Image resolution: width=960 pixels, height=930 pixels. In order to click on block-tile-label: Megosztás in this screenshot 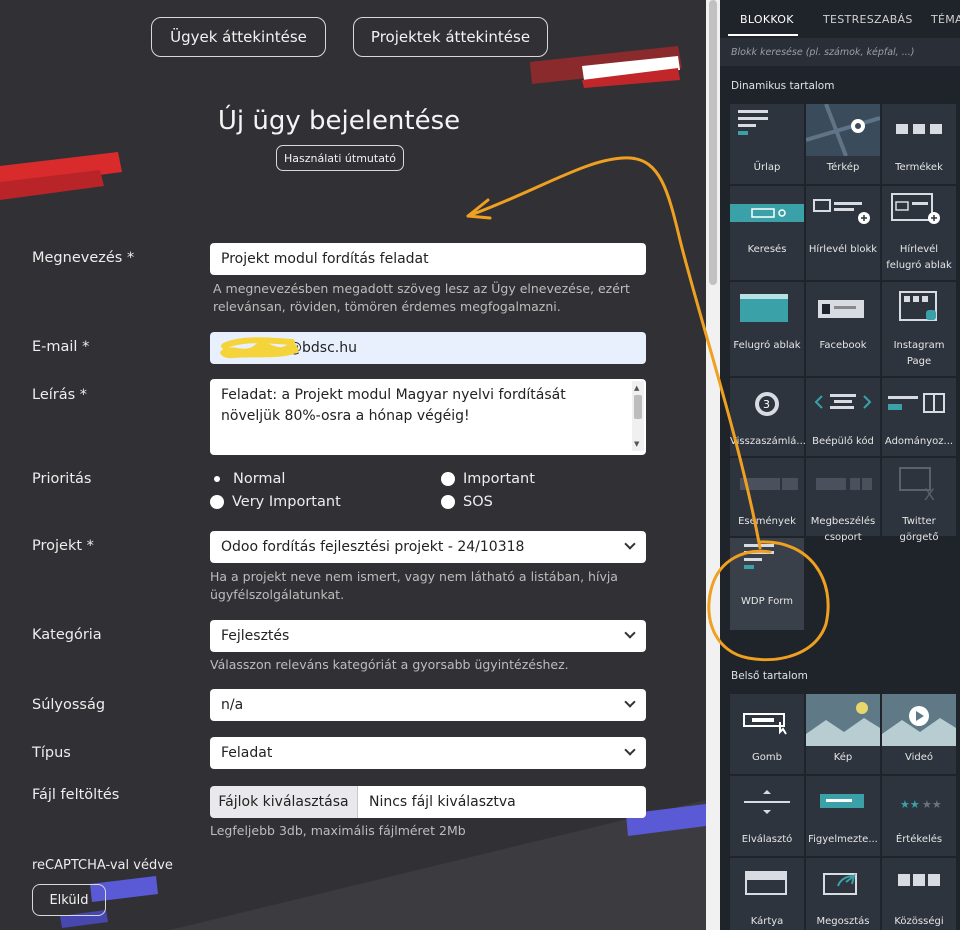, I will do `click(843, 921)`.